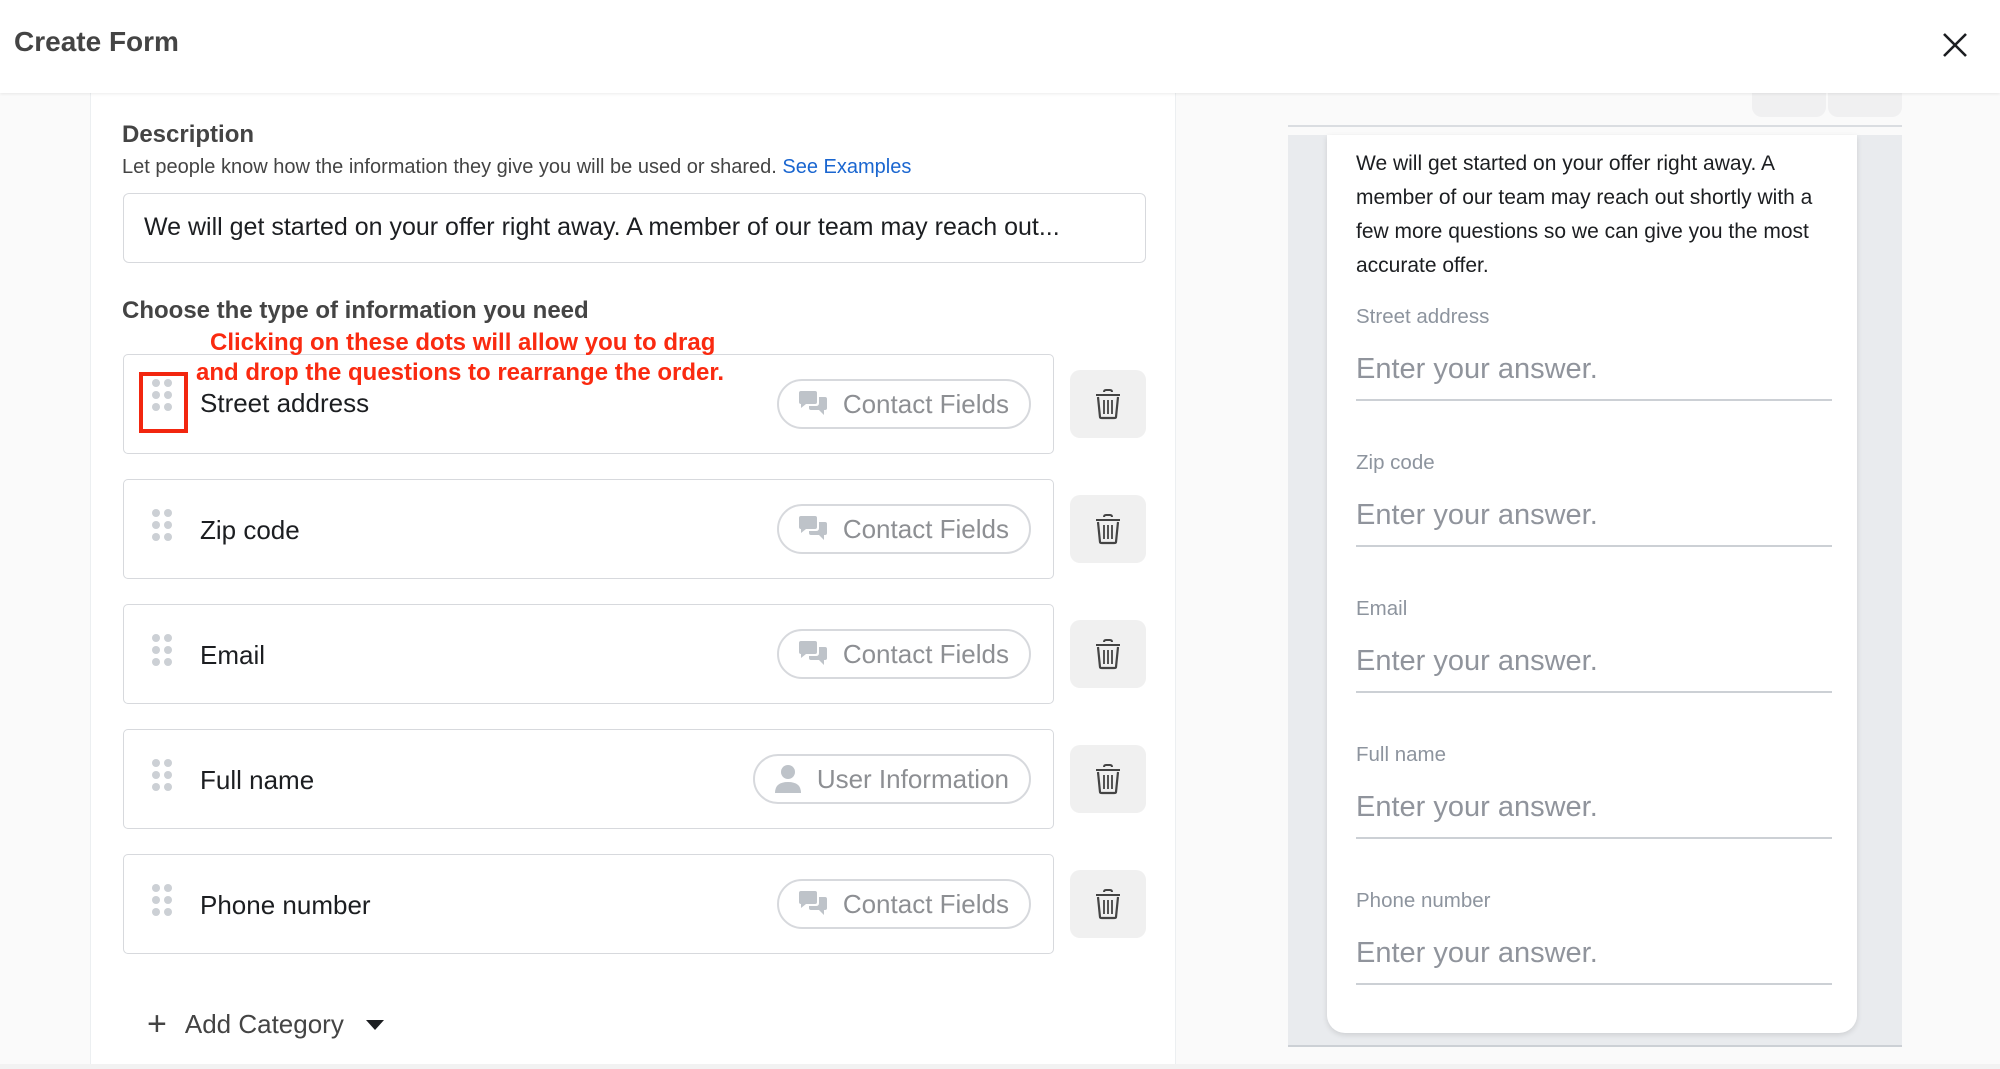 The image size is (2000, 1069). I want to click on description-label: Description, so click(188, 134).